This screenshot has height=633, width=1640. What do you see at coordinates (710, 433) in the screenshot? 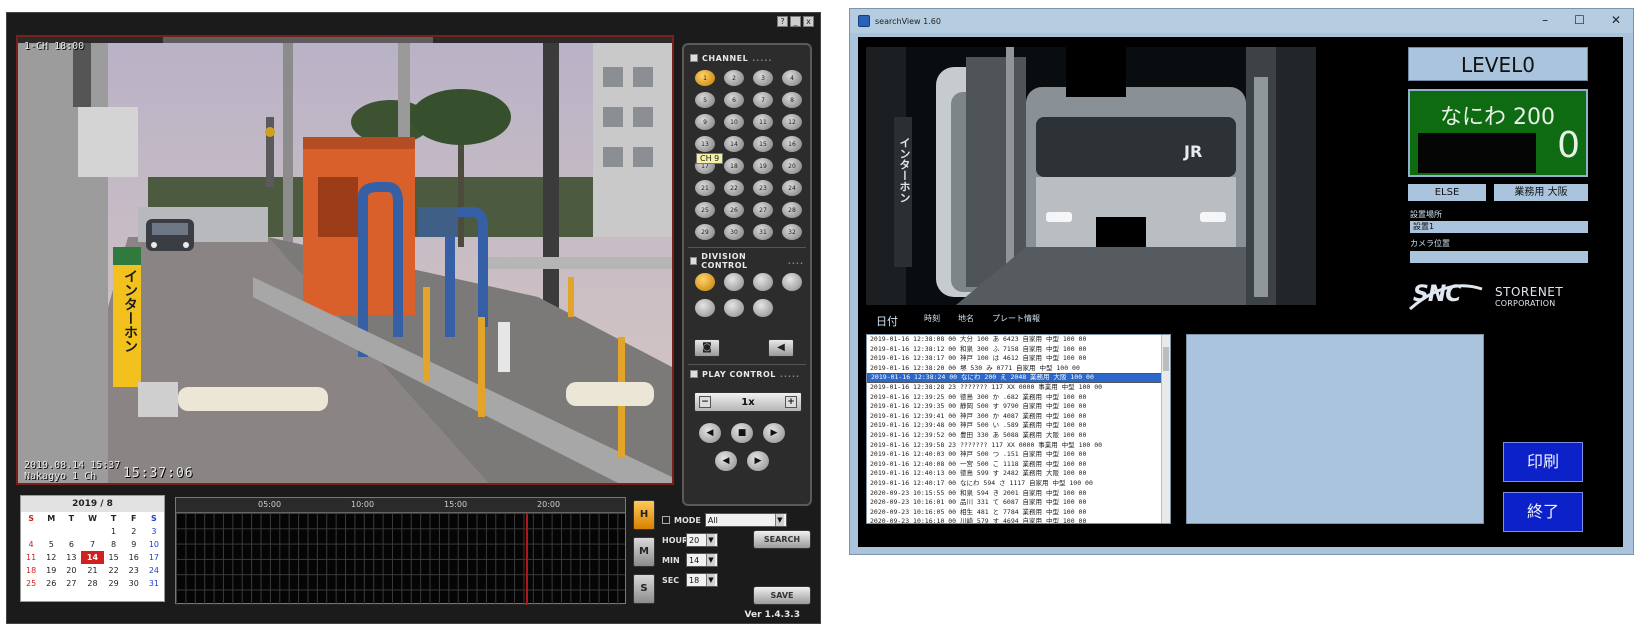
I see `rewind-button: ◀` at bounding box center [710, 433].